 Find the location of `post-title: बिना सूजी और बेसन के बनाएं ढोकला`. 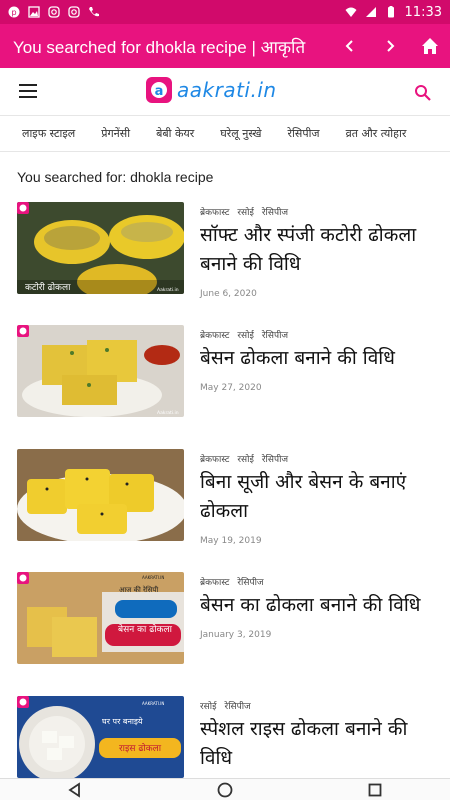

post-title: बिना सूजी और बेसन के बनाएं ढोकला is located at coordinates (317, 497).